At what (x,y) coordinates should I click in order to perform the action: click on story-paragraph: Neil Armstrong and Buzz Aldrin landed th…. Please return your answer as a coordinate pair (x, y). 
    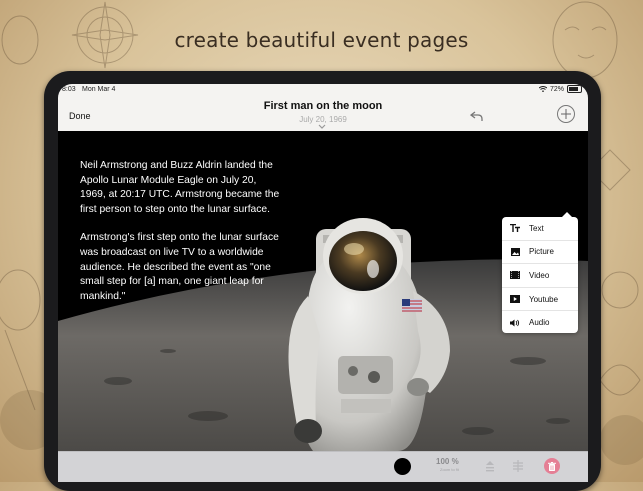
    Looking at the image, I should click on (180, 188).